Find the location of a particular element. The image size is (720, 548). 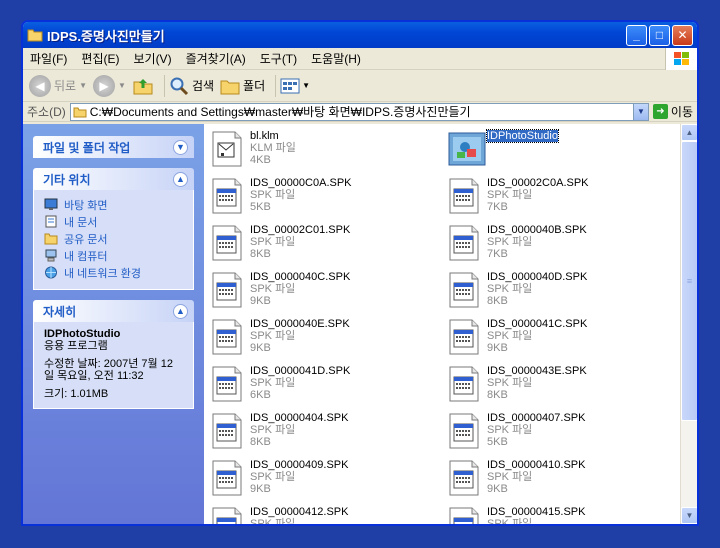

details-size: 크기: 1.01MB is located at coordinates (76, 394).